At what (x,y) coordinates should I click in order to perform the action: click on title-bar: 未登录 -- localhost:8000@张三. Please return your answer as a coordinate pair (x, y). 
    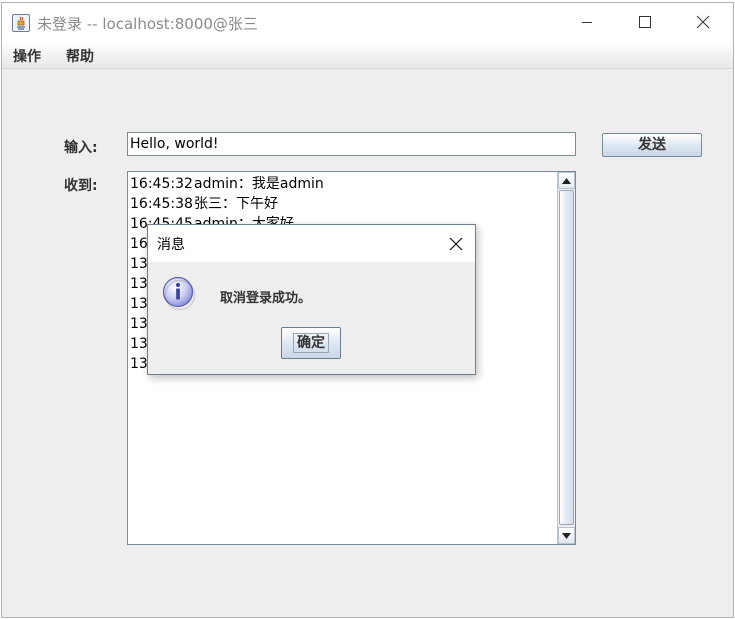
    Looking at the image, I should click on (367, 22).